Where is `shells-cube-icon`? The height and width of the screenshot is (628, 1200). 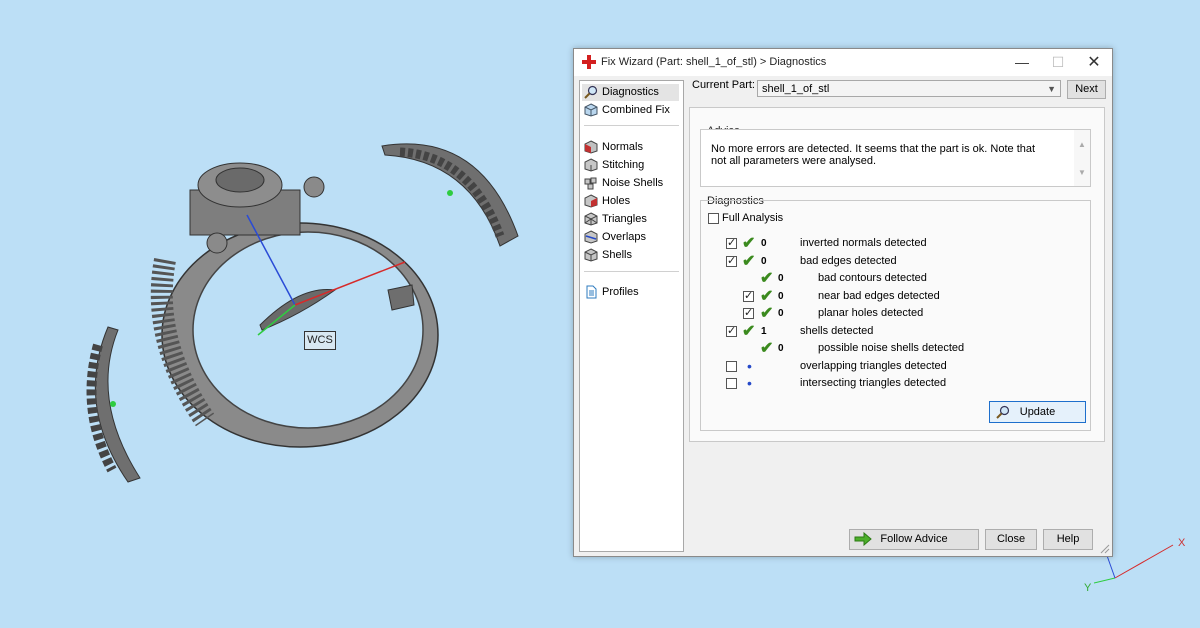
shells-cube-icon is located at coordinates (591, 255).